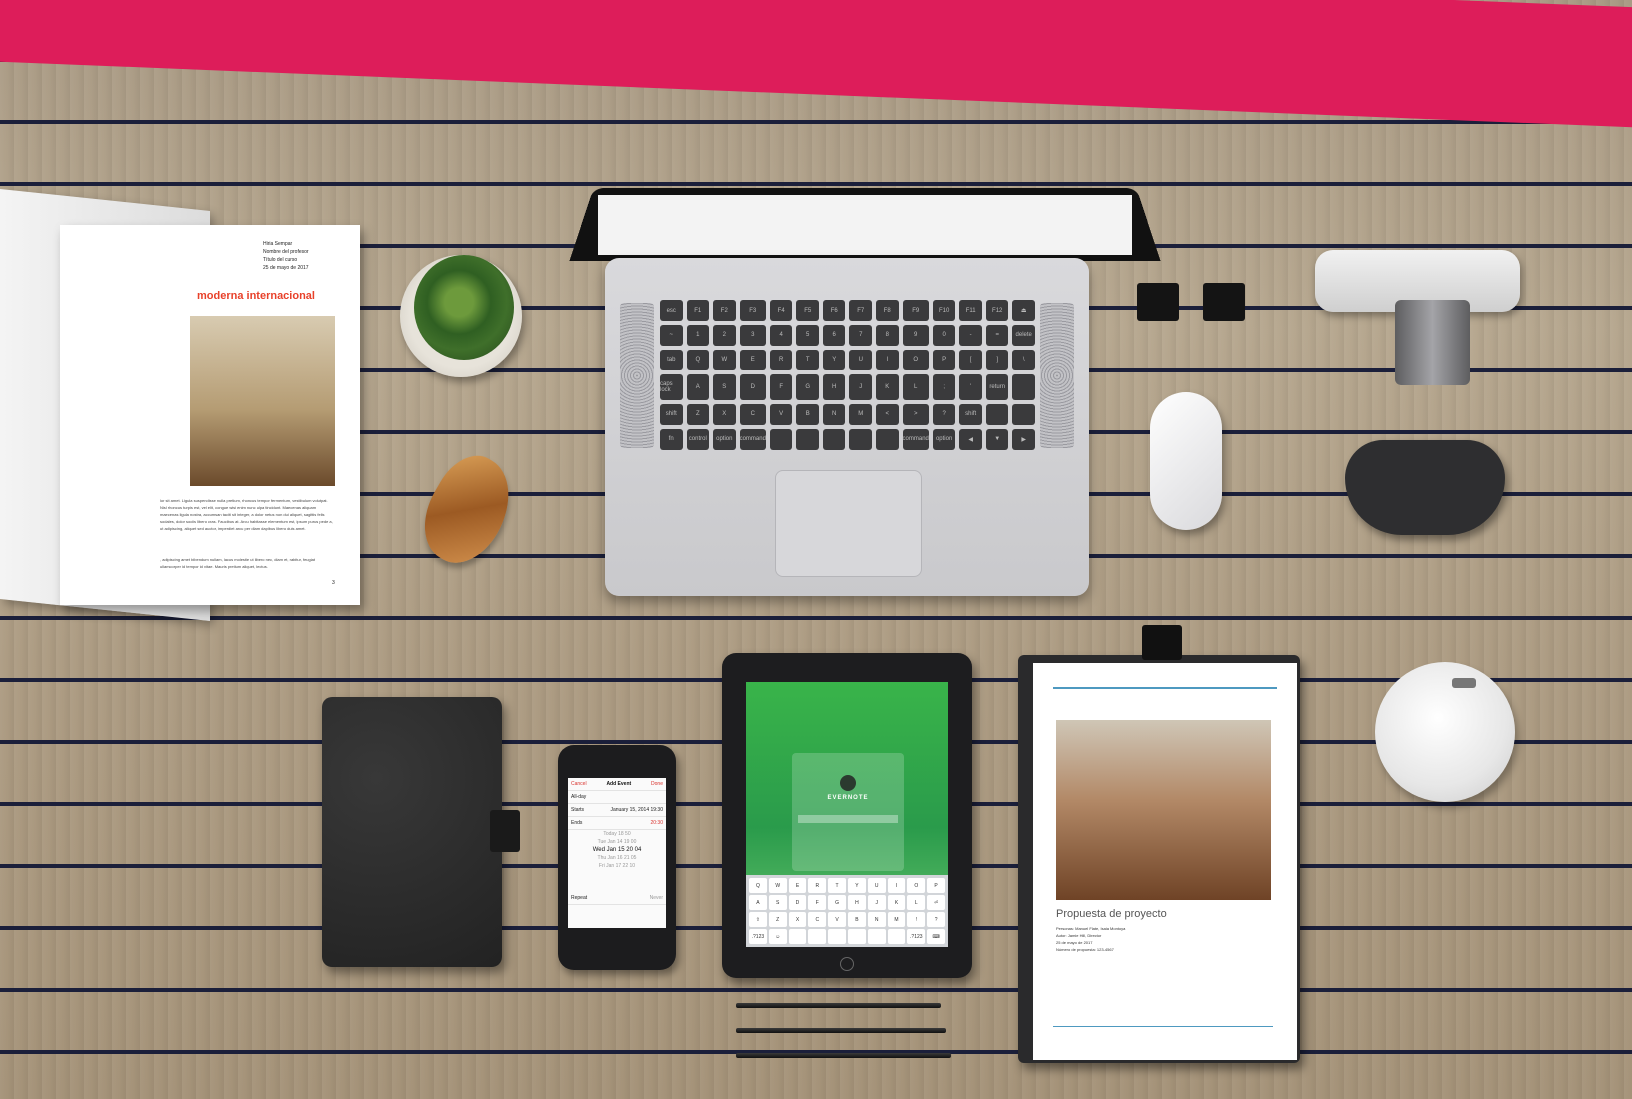 This screenshot has width=1632, height=1099. Describe the element at coordinates (636, 810) in the screenshot. I see `row-value: January 15, 2014 19:30` at that location.